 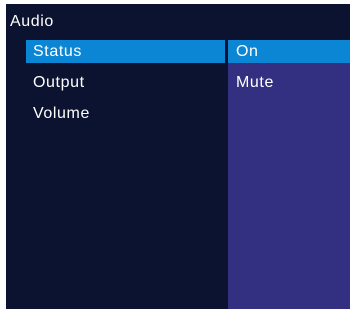 What do you see at coordinates (125, 51) in the screenshot?
I see `menu-item-status: Status` at bounding box center [125, 51].